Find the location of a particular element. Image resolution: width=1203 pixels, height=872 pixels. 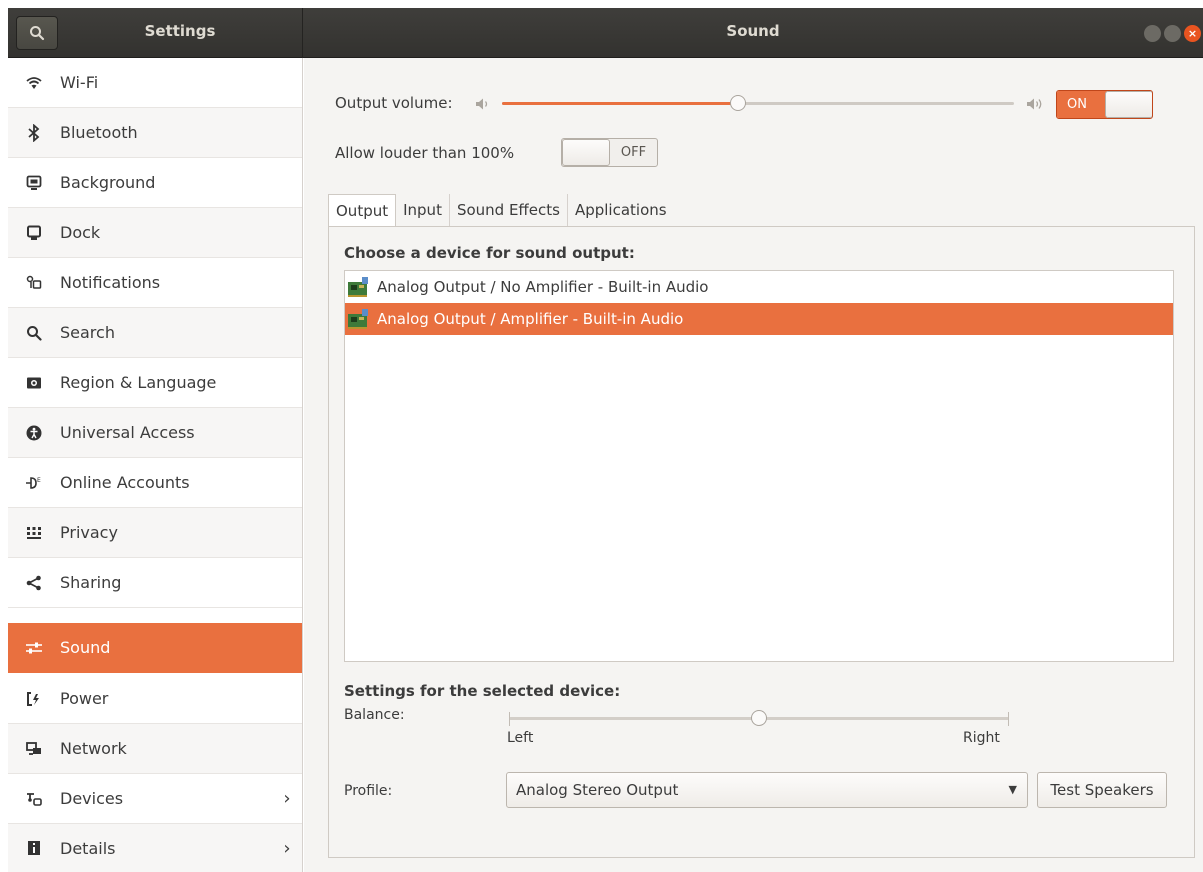

sidebar-item-power: Power is located at coordinates (155, 699).